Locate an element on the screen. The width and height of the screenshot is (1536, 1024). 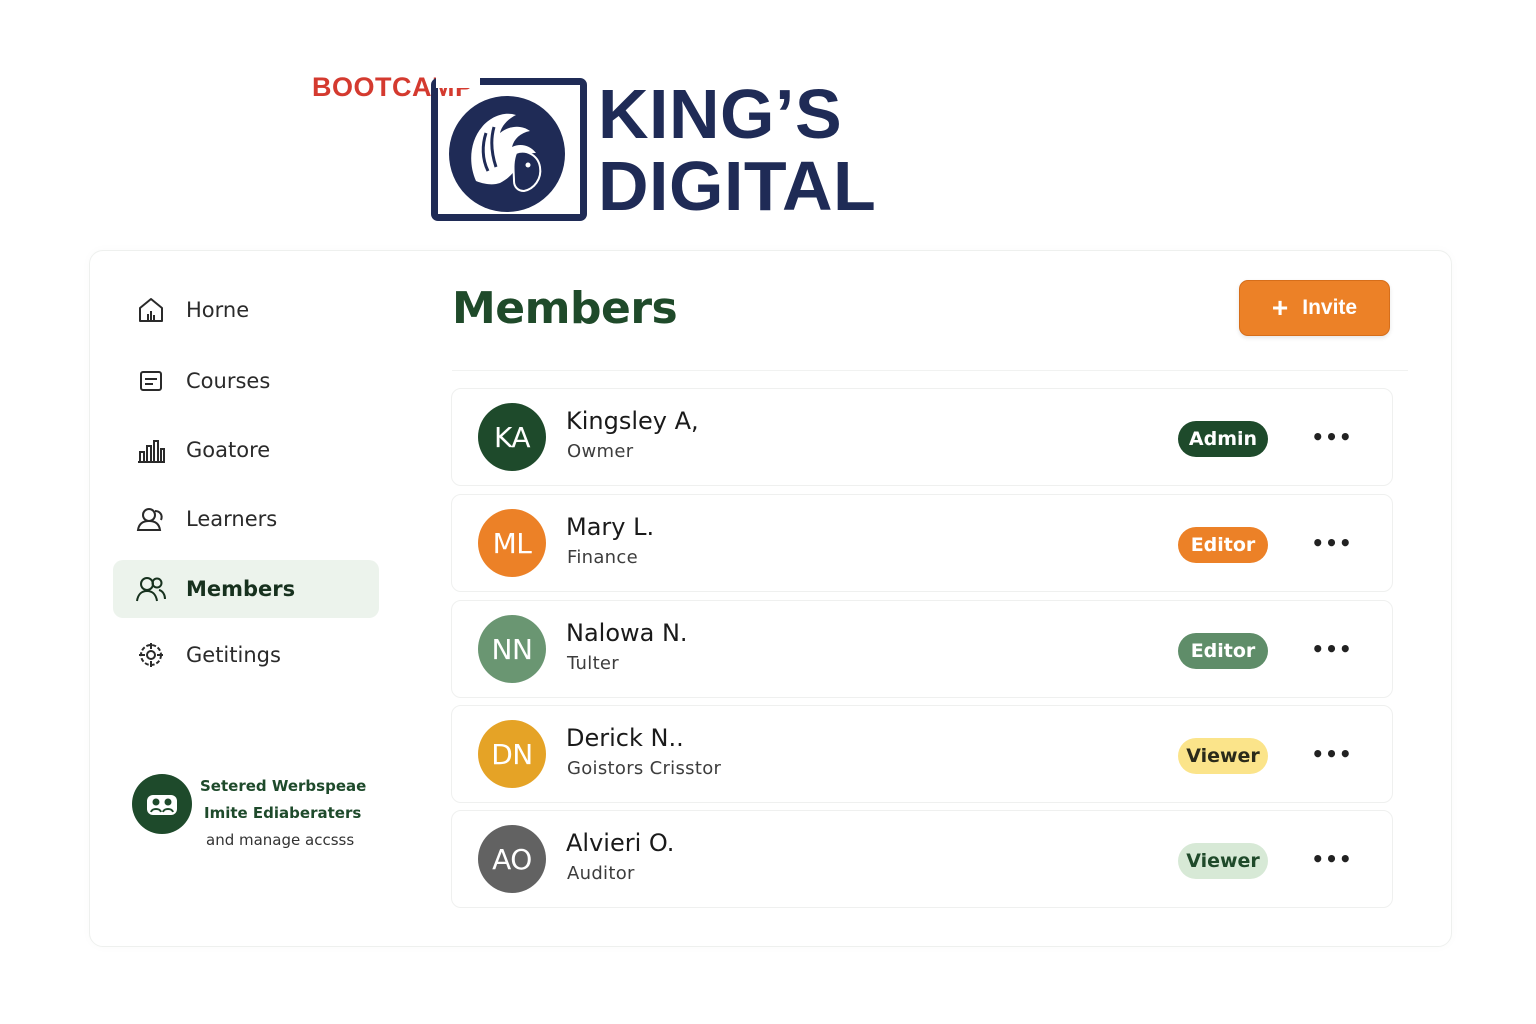
bar-chart-icon is located at coordinates (151, 450).